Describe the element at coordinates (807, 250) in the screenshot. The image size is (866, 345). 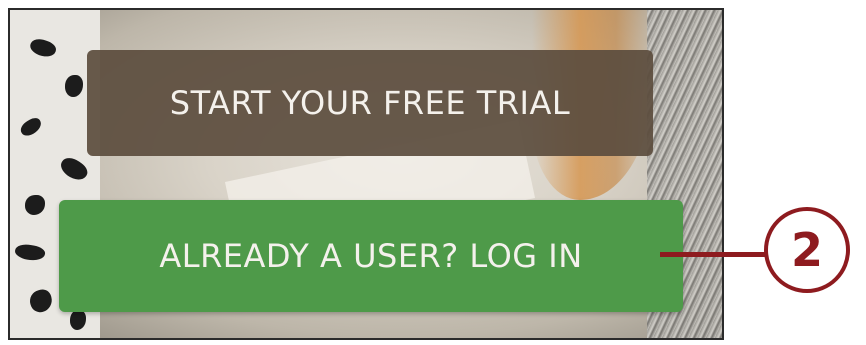
I see `callout-number-badge: 2` at that location.